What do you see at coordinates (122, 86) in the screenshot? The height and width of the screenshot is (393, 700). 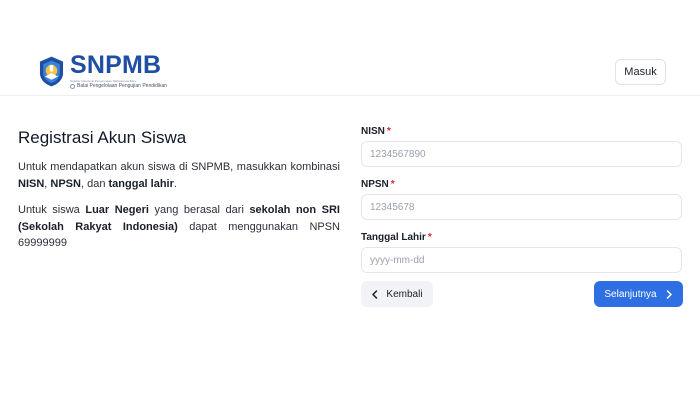 I see `logo-subtitle-text: Balai Pengelolaan Pengujian Pendidikan` at bounding box center [122, 86].